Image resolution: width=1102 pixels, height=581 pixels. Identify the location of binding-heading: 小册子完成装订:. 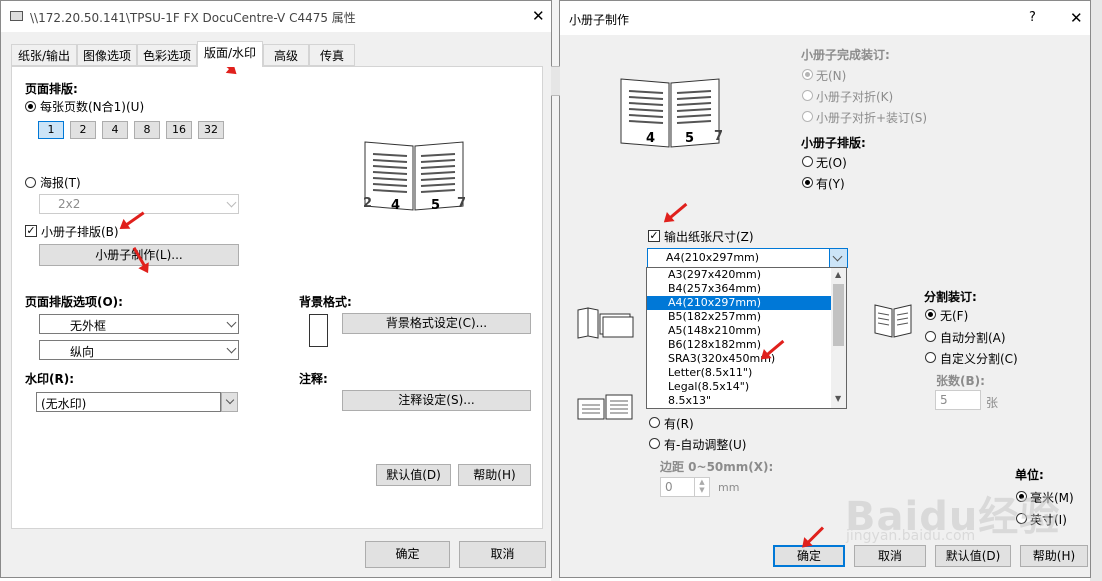
(845, 55).